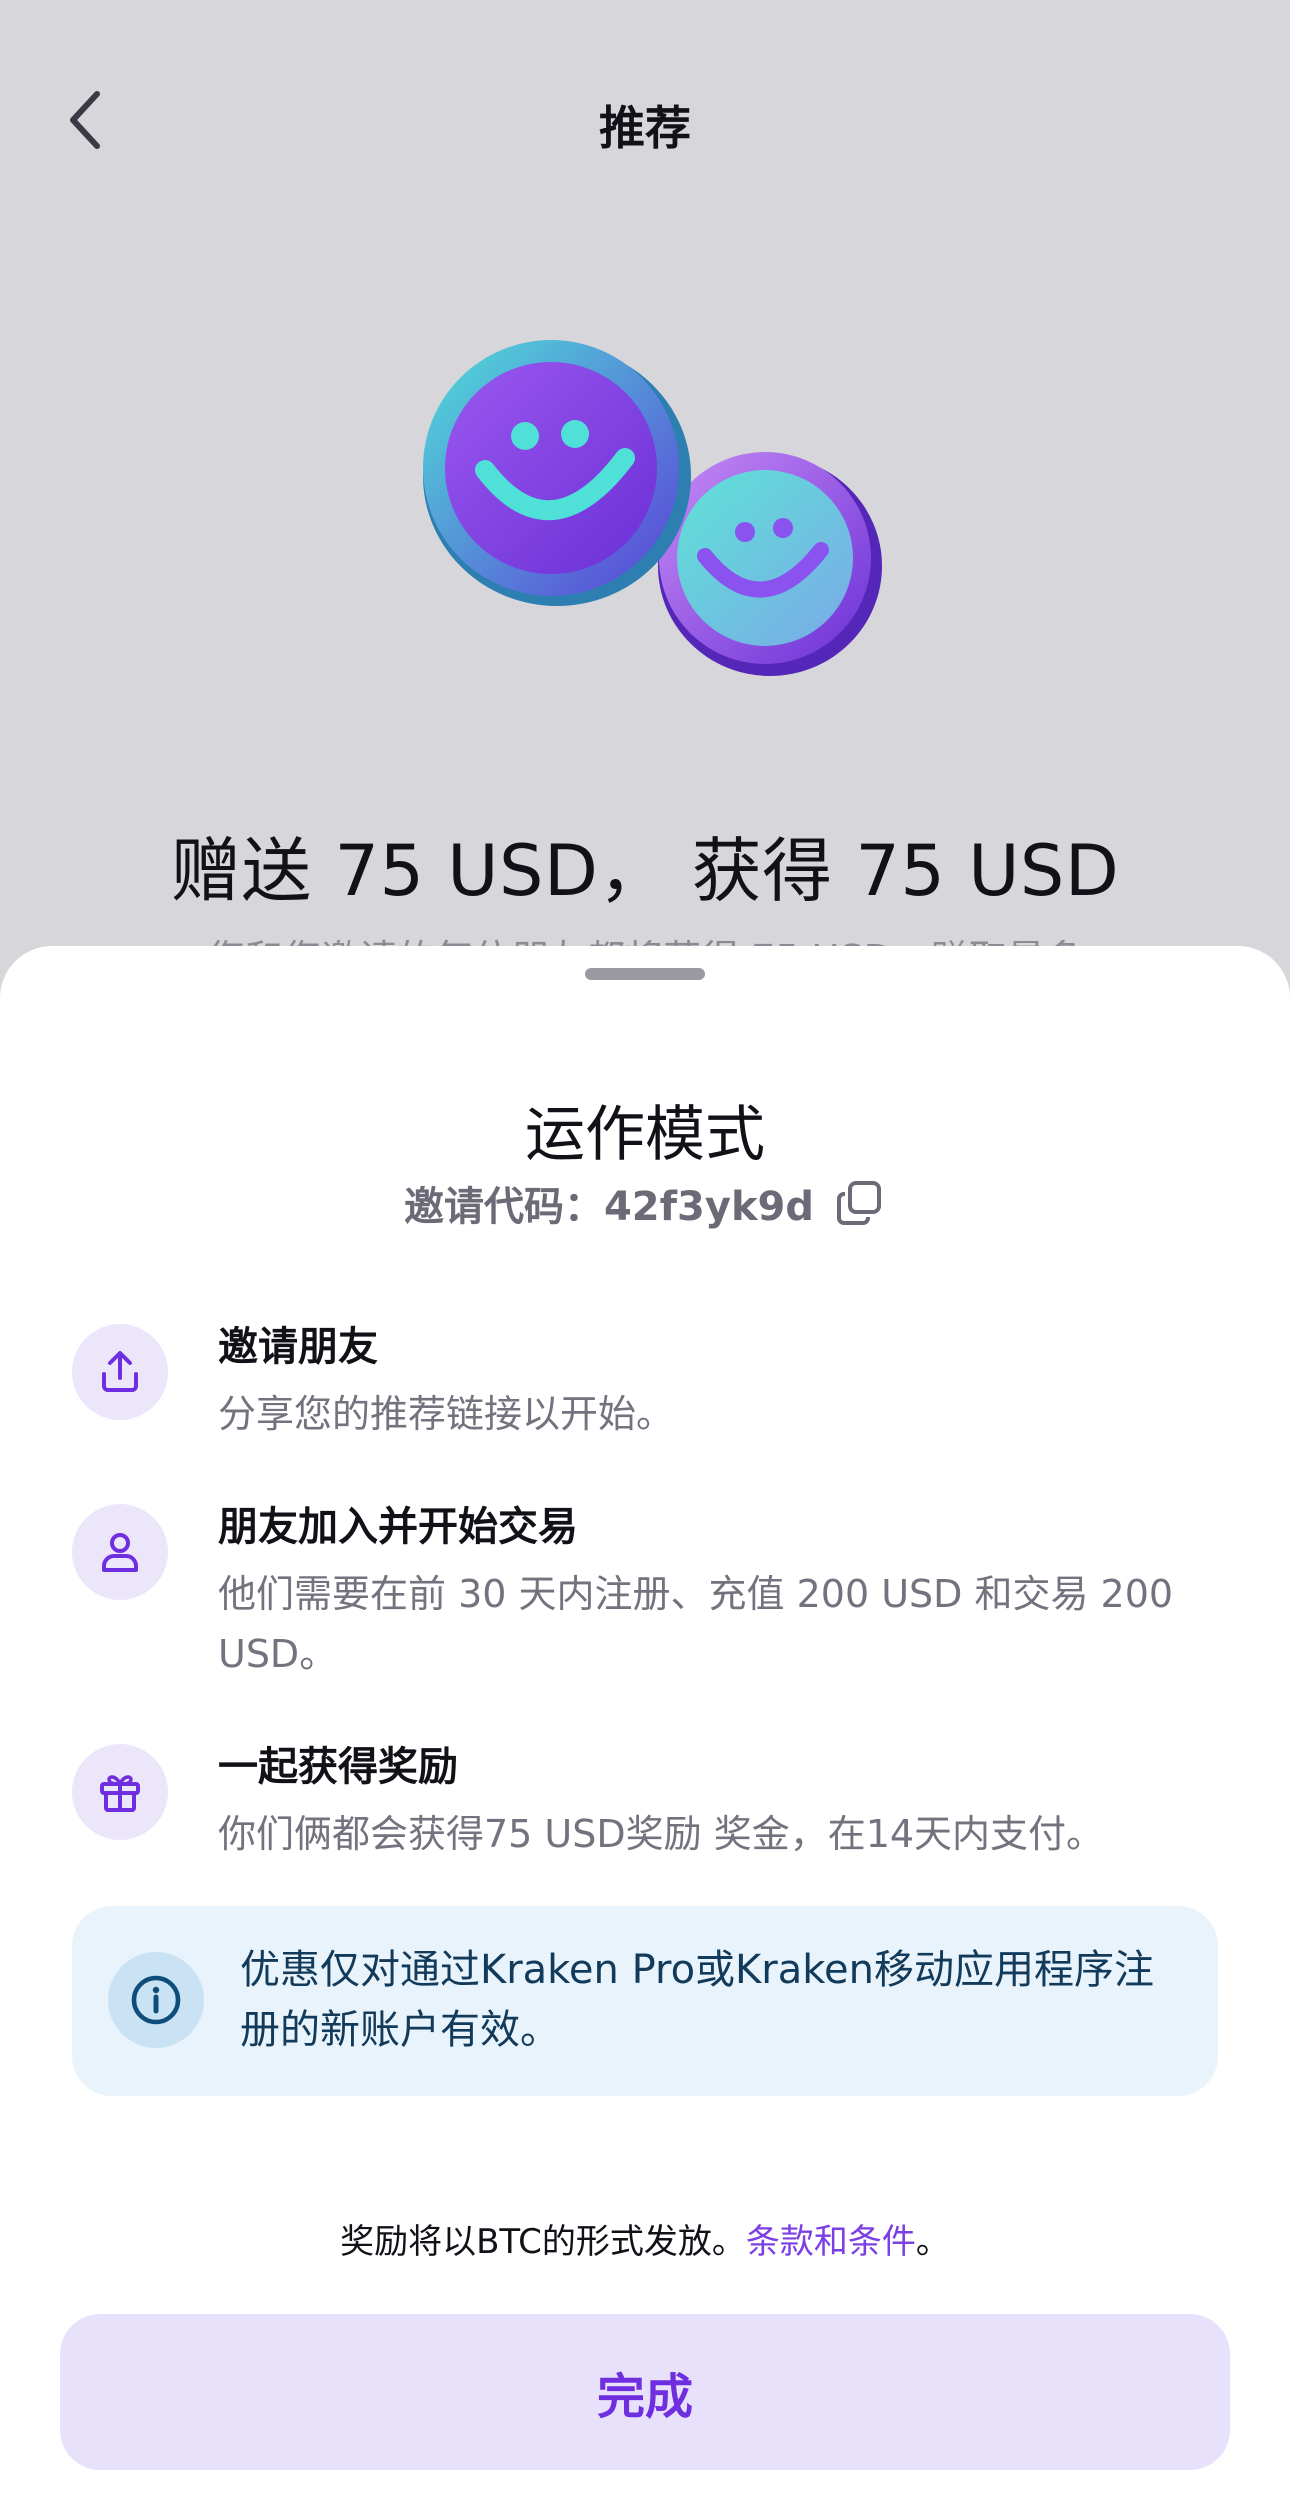  What do you see at coordinates (709, 1207) in the screenshot?
I see `referral-code: 42f3yk9d` at bounding box center [709, 1207].